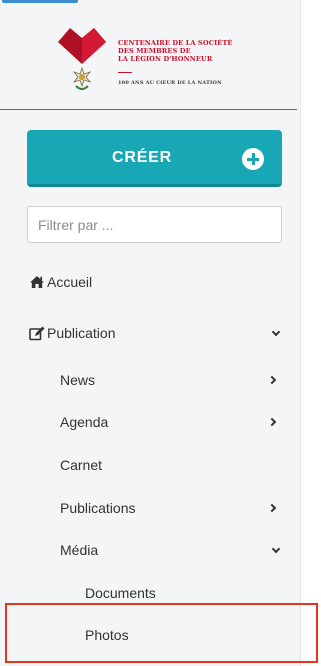  What do you see at coordinates (78, 380) in the screenshot?
I see `nav-item-news-label: News` at bounding box center [78, 380].